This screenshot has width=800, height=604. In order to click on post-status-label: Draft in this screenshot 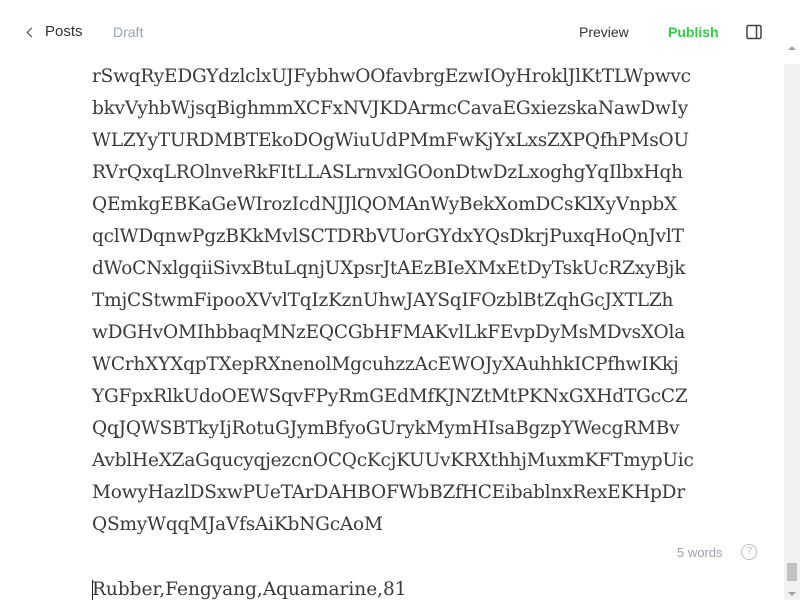, I will do `click(128, 32)`.